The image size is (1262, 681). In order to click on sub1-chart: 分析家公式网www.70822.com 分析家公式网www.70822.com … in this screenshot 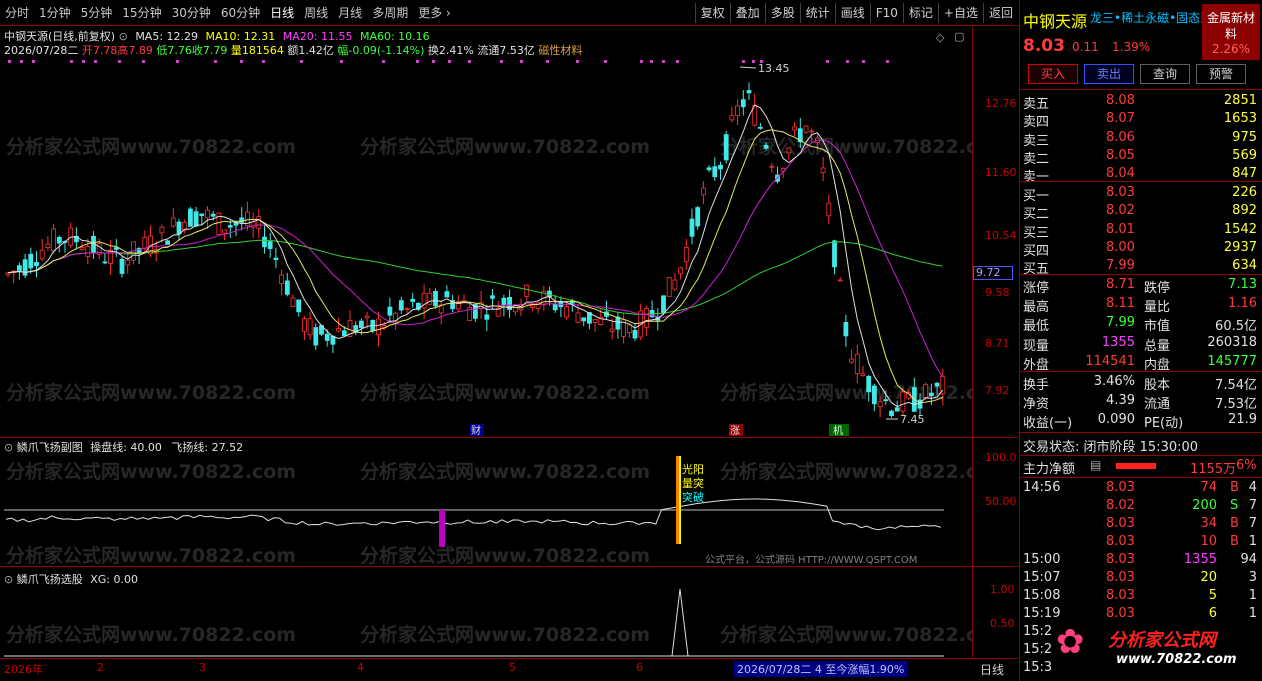, I will do `click(486, 502)`.